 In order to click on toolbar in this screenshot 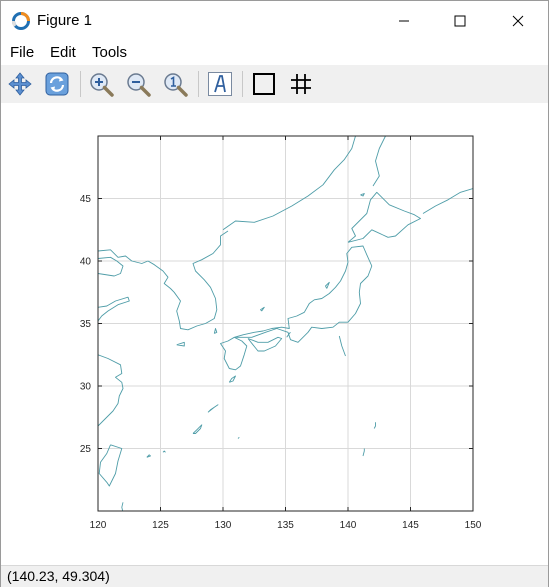, I will do `click(274, 84)`.